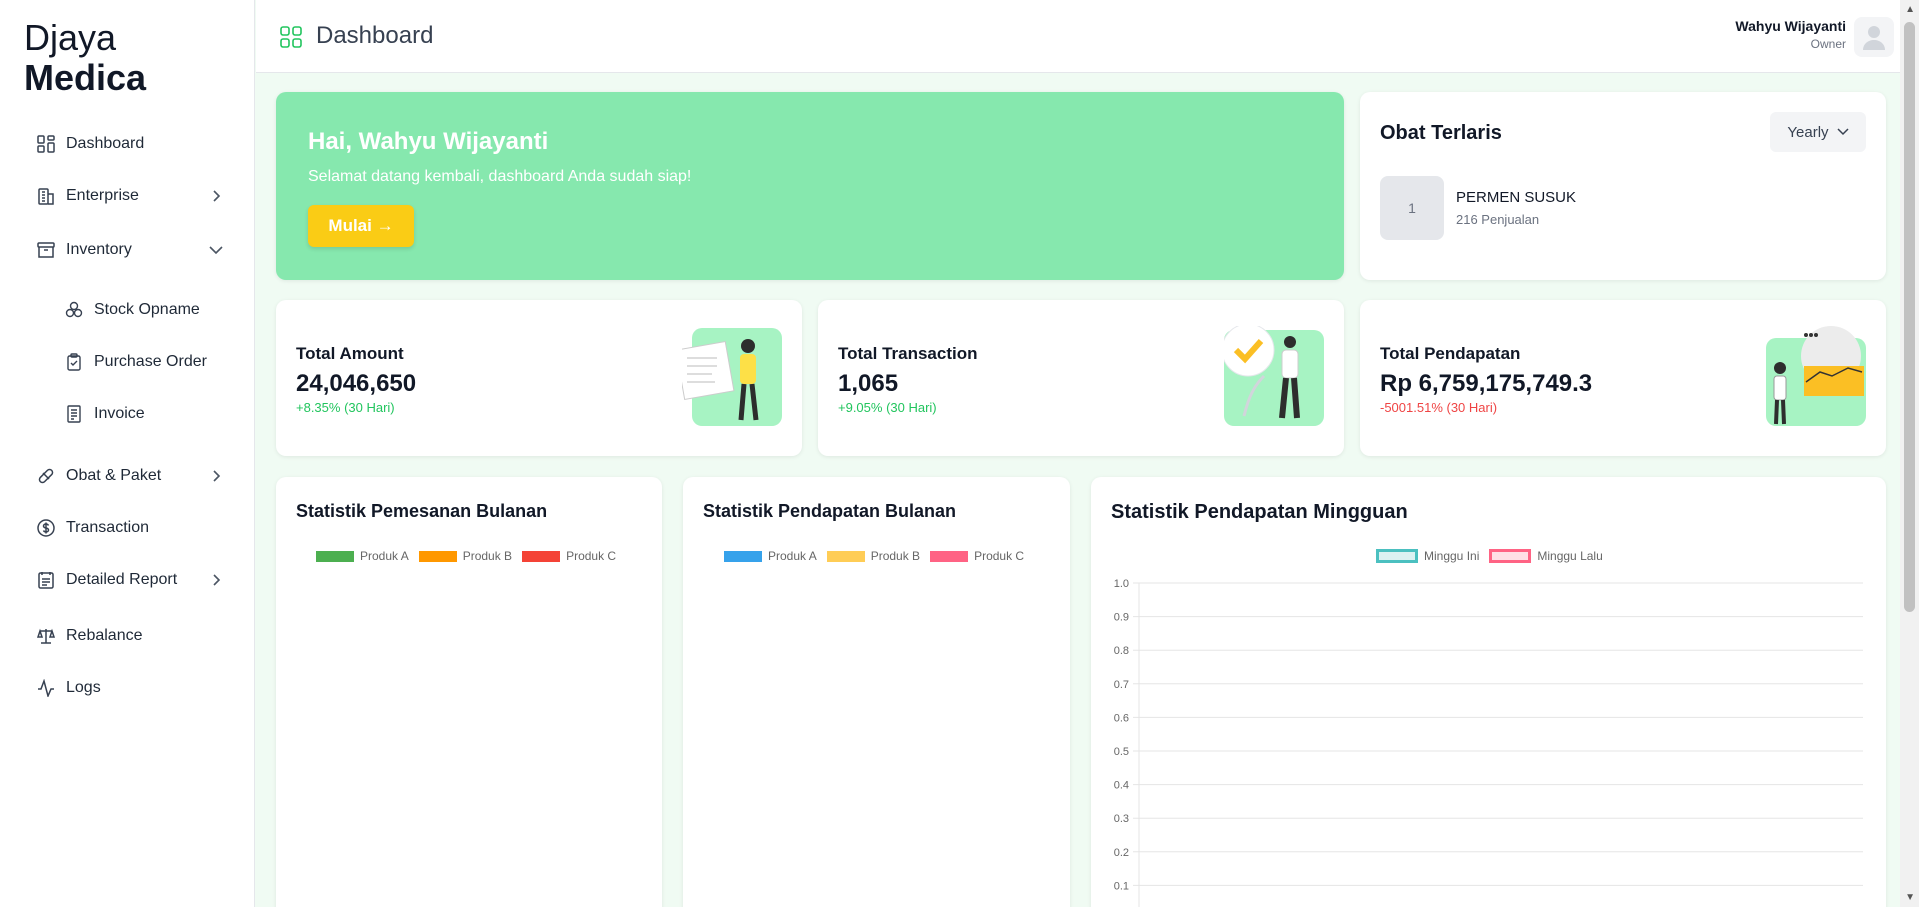 The image size is (1919, 907). Describe the element at coordinates (99, 249) in the screenshot. I see `sidebar-item-label: Inventory` at that location.